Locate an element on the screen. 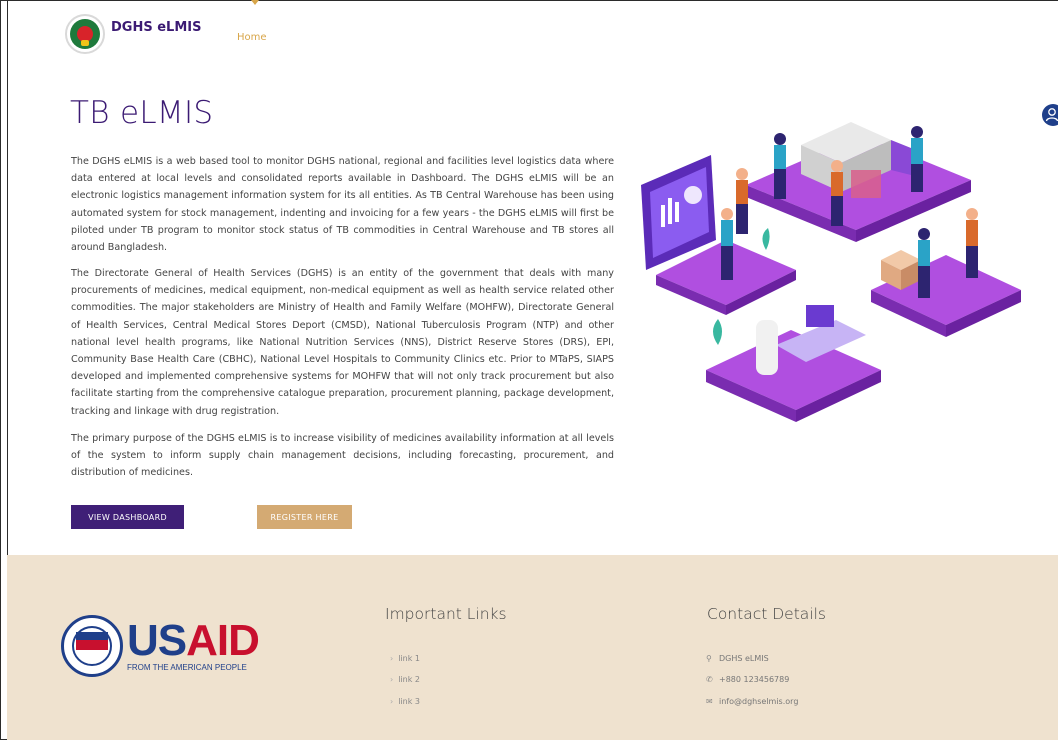 This screenshot has height=740, width=1058. footer-link-3: › link 3 is located at coordinates (405, 701).